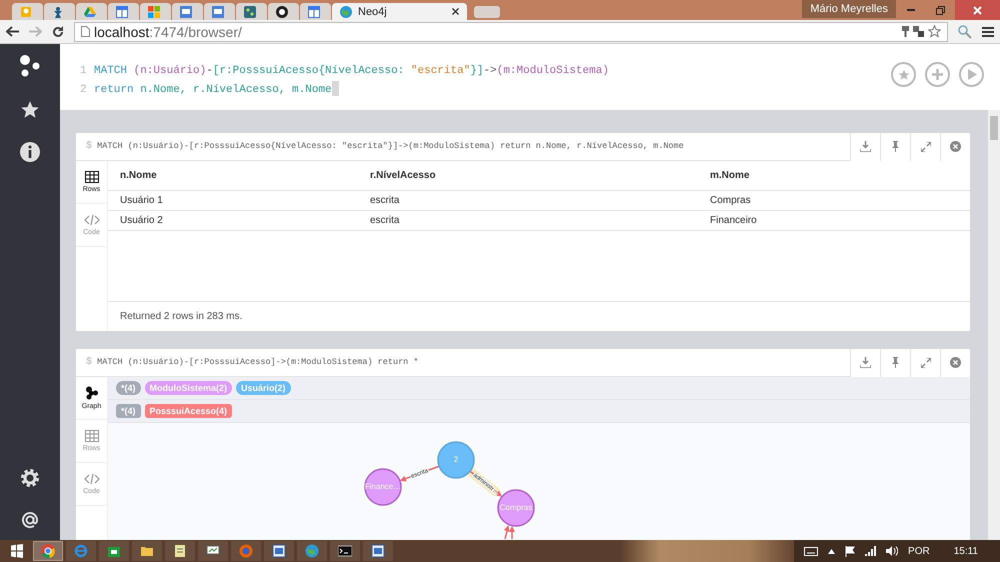 Image resolution: width=1000 pixels, height=562 pixels. Describe the element at coordinates (911, 10) in the screenshot. I see `minimize-icon` at that location.